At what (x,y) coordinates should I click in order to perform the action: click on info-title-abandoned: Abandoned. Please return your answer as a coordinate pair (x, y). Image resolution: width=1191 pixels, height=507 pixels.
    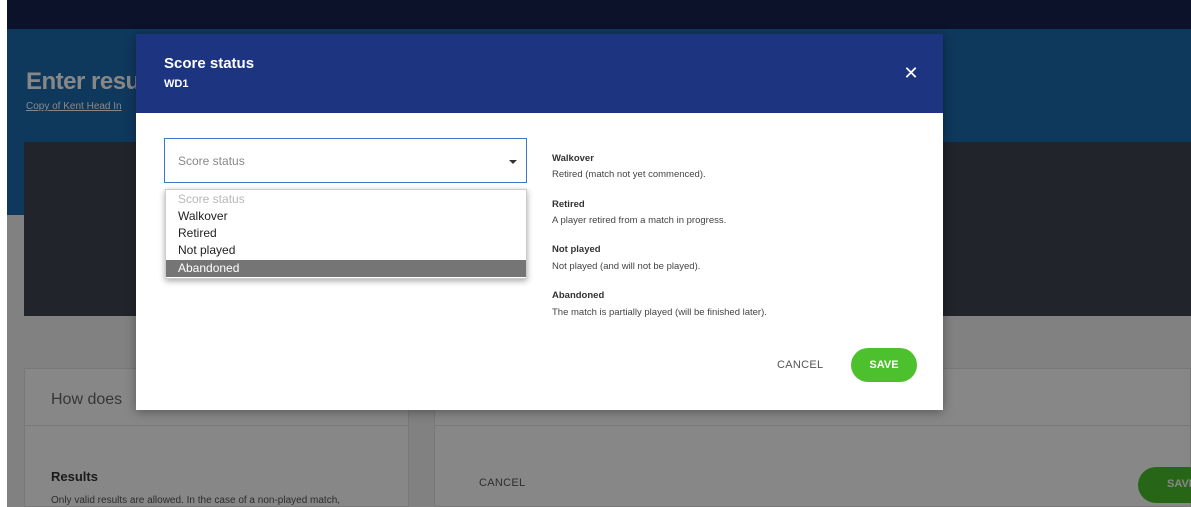
    Looking at the image, I should click on (578, 295).